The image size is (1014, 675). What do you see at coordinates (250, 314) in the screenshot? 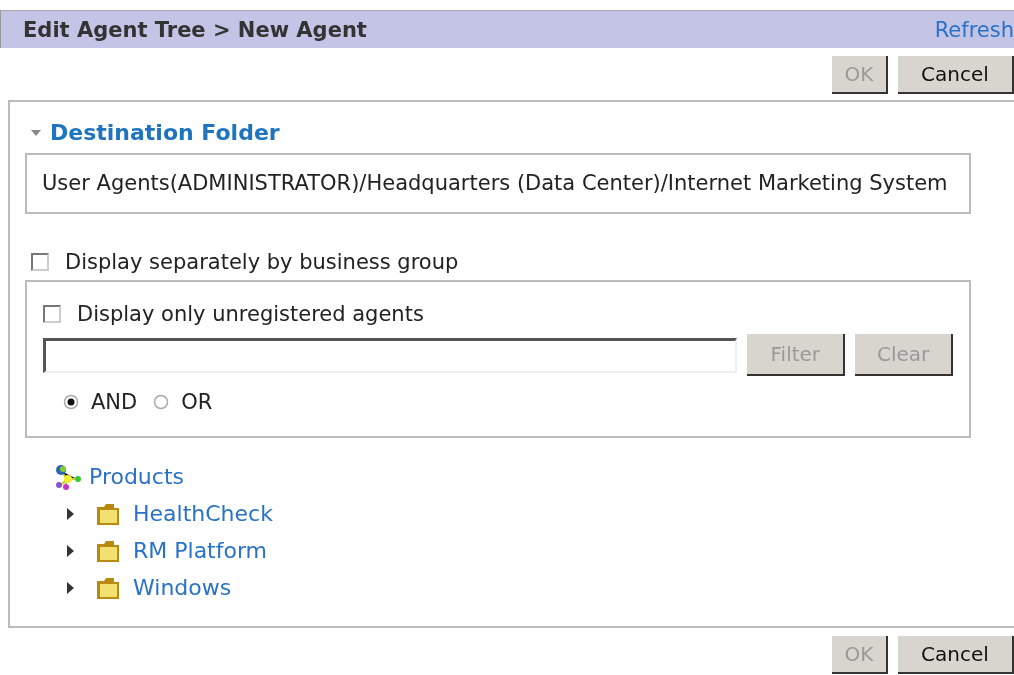
I see `checkbox-label: Display only unregistered agents` at bounding box center [250, 314].